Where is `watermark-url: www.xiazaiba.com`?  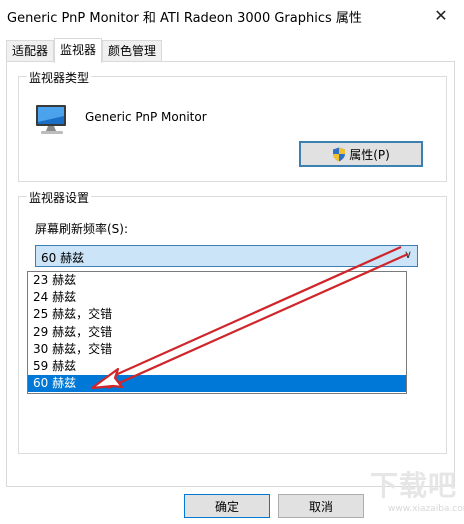
watermark-url: www.xiazaiba.com is located at coordinates (426, 509).